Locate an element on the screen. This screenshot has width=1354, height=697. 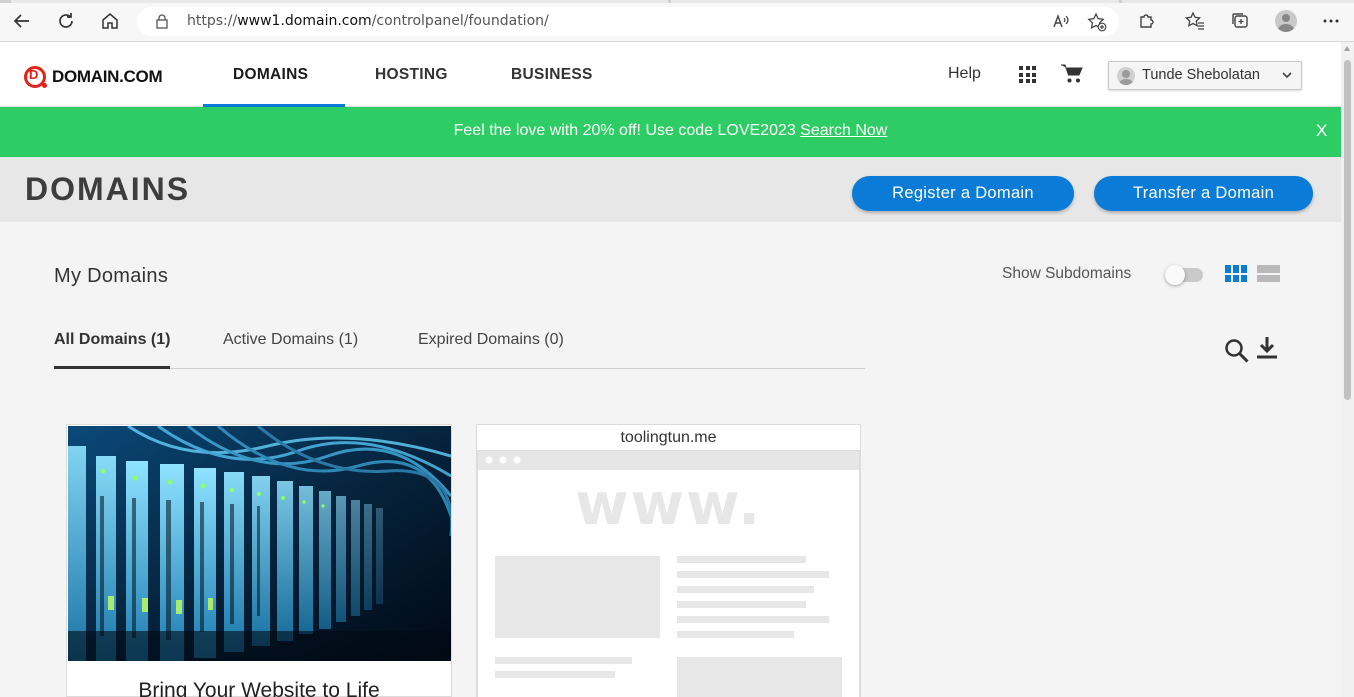
tab-expired-domains: Expired Domains (0) is located at coordinates (491, 350).